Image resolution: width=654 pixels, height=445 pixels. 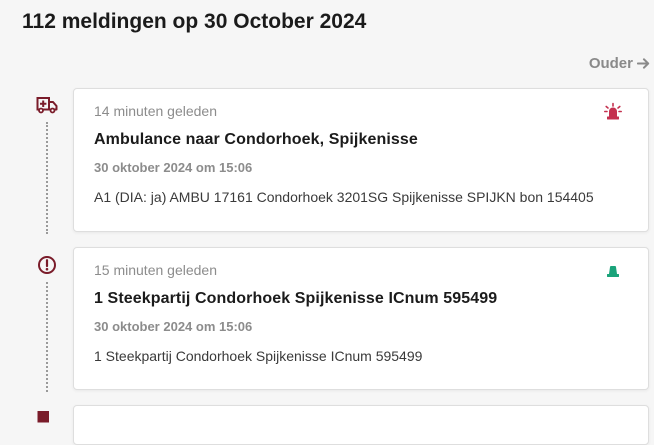 I want to click on notification-card, so click(x=361, y=425).